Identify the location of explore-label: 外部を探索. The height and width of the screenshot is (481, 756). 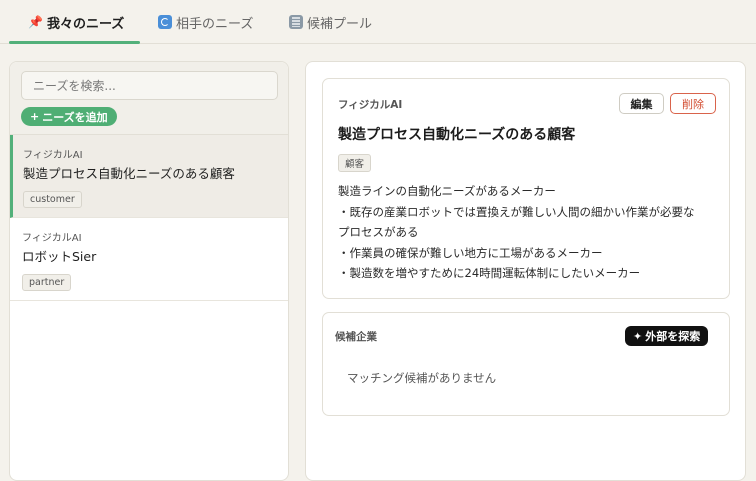
(673, 336).